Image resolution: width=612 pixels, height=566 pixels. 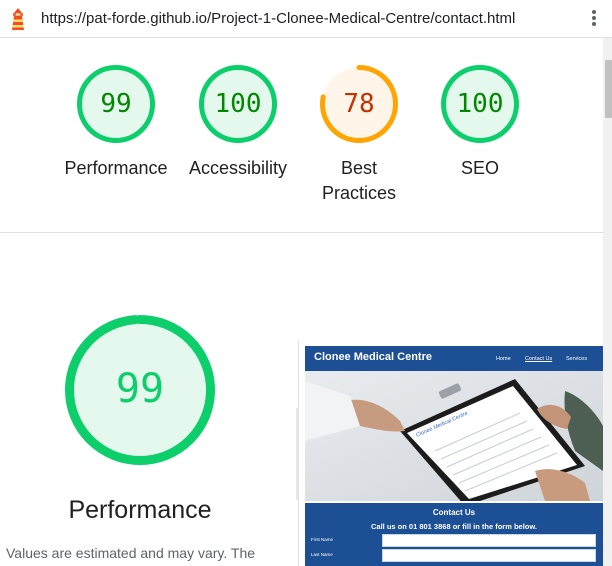 I want to click on scrollbar-thumb, so click(x=608, y=89).